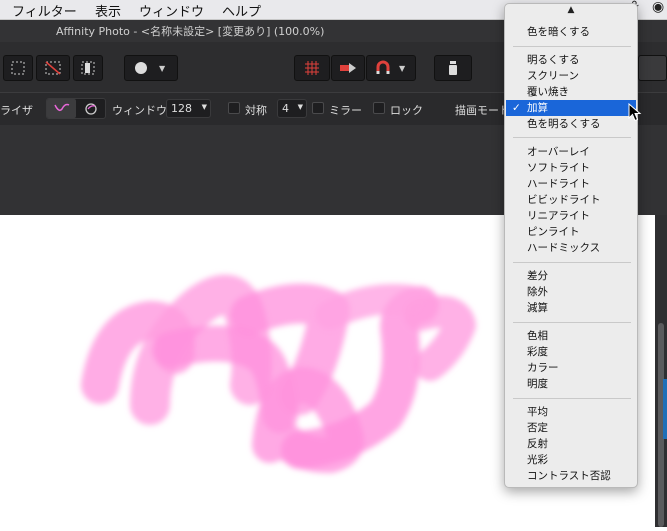 This screenshot has width=667, height=531. I want to click on blend-item-hard-light: ハードライト, so click(571, 184).